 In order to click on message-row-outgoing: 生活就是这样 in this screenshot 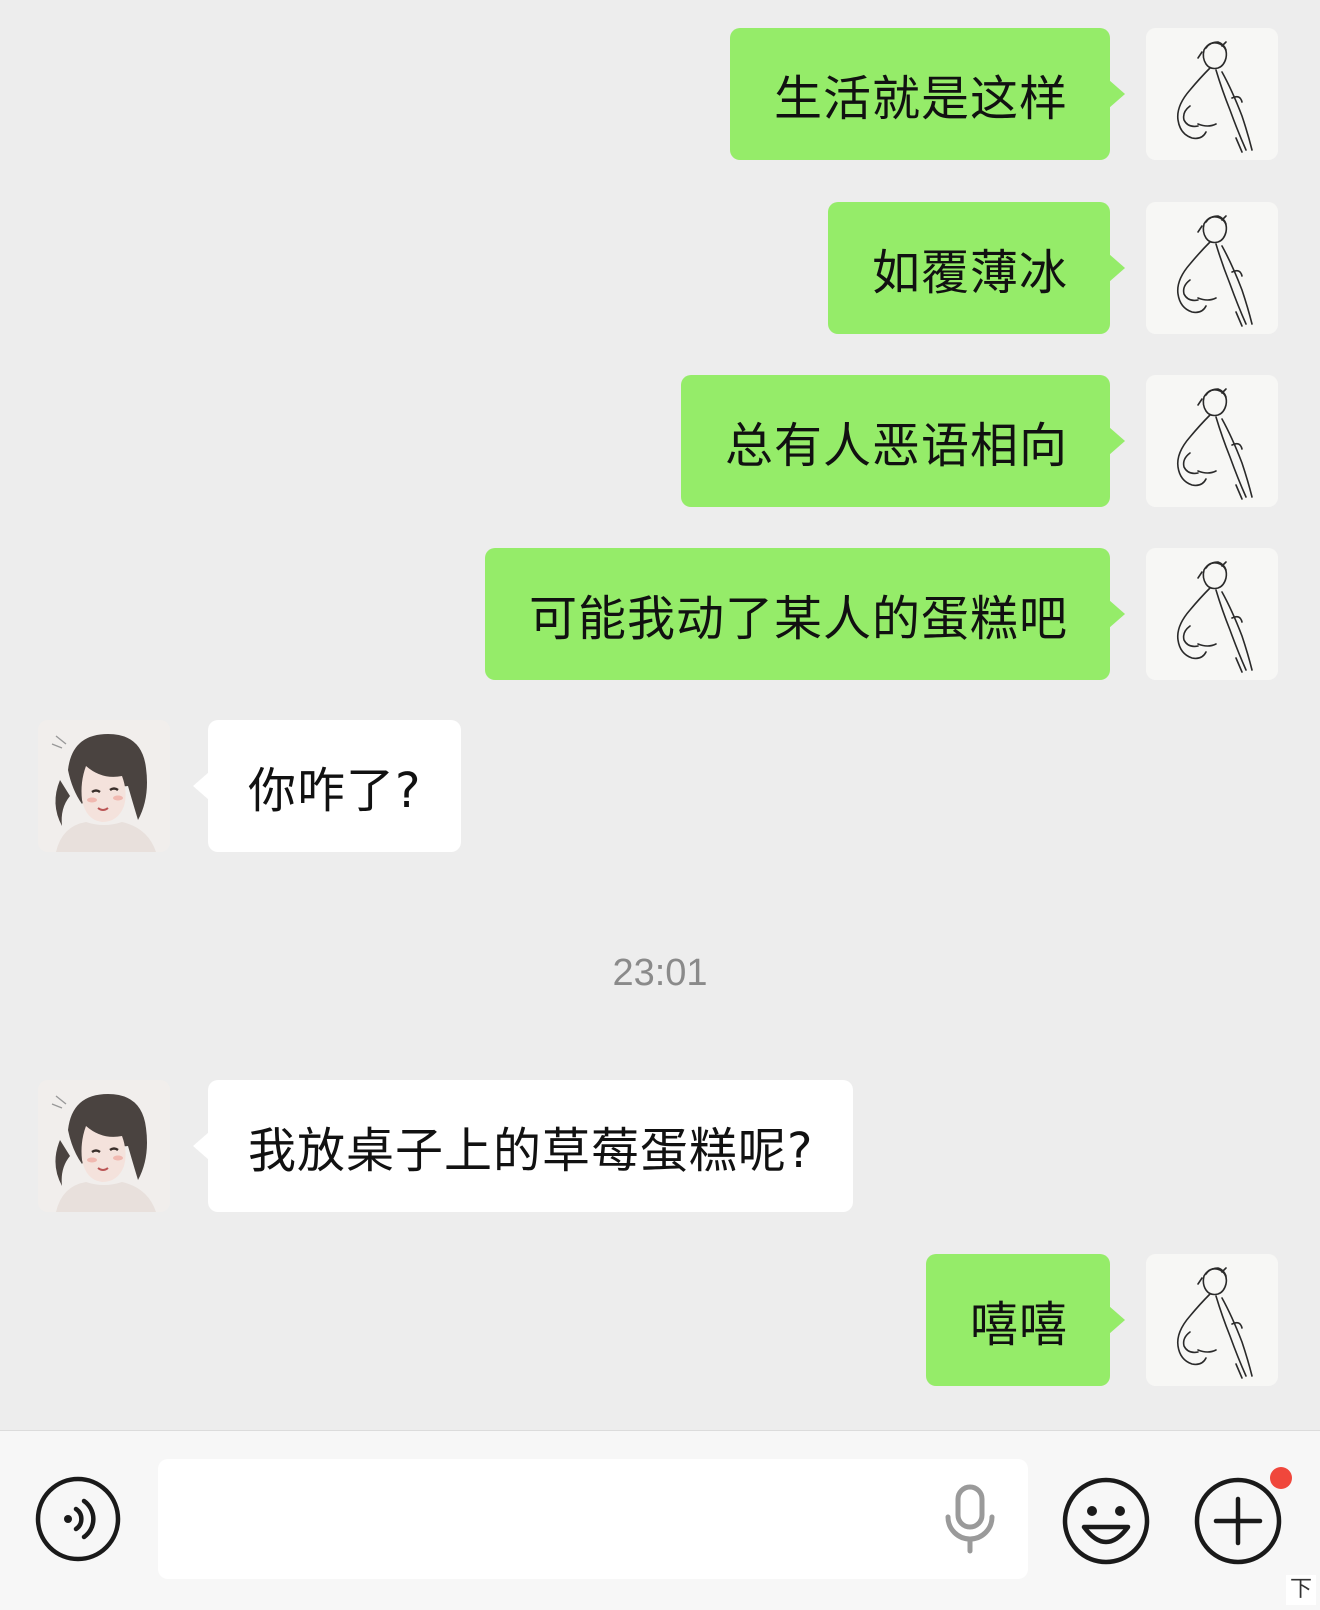, I will do `click(563, 94)`.